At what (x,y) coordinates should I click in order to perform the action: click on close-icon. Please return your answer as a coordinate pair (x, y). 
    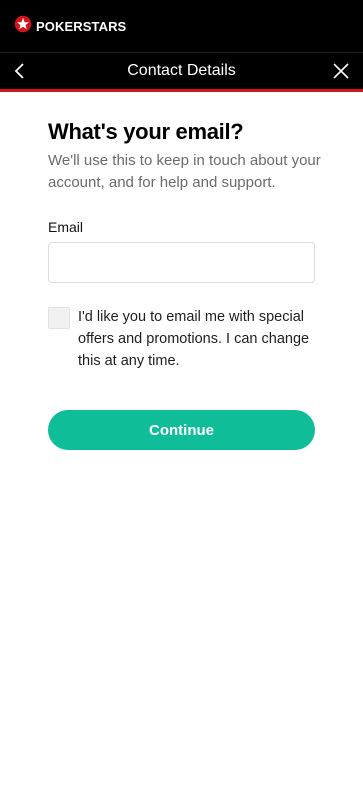
    Looking at the image, I should click on (341, 71).